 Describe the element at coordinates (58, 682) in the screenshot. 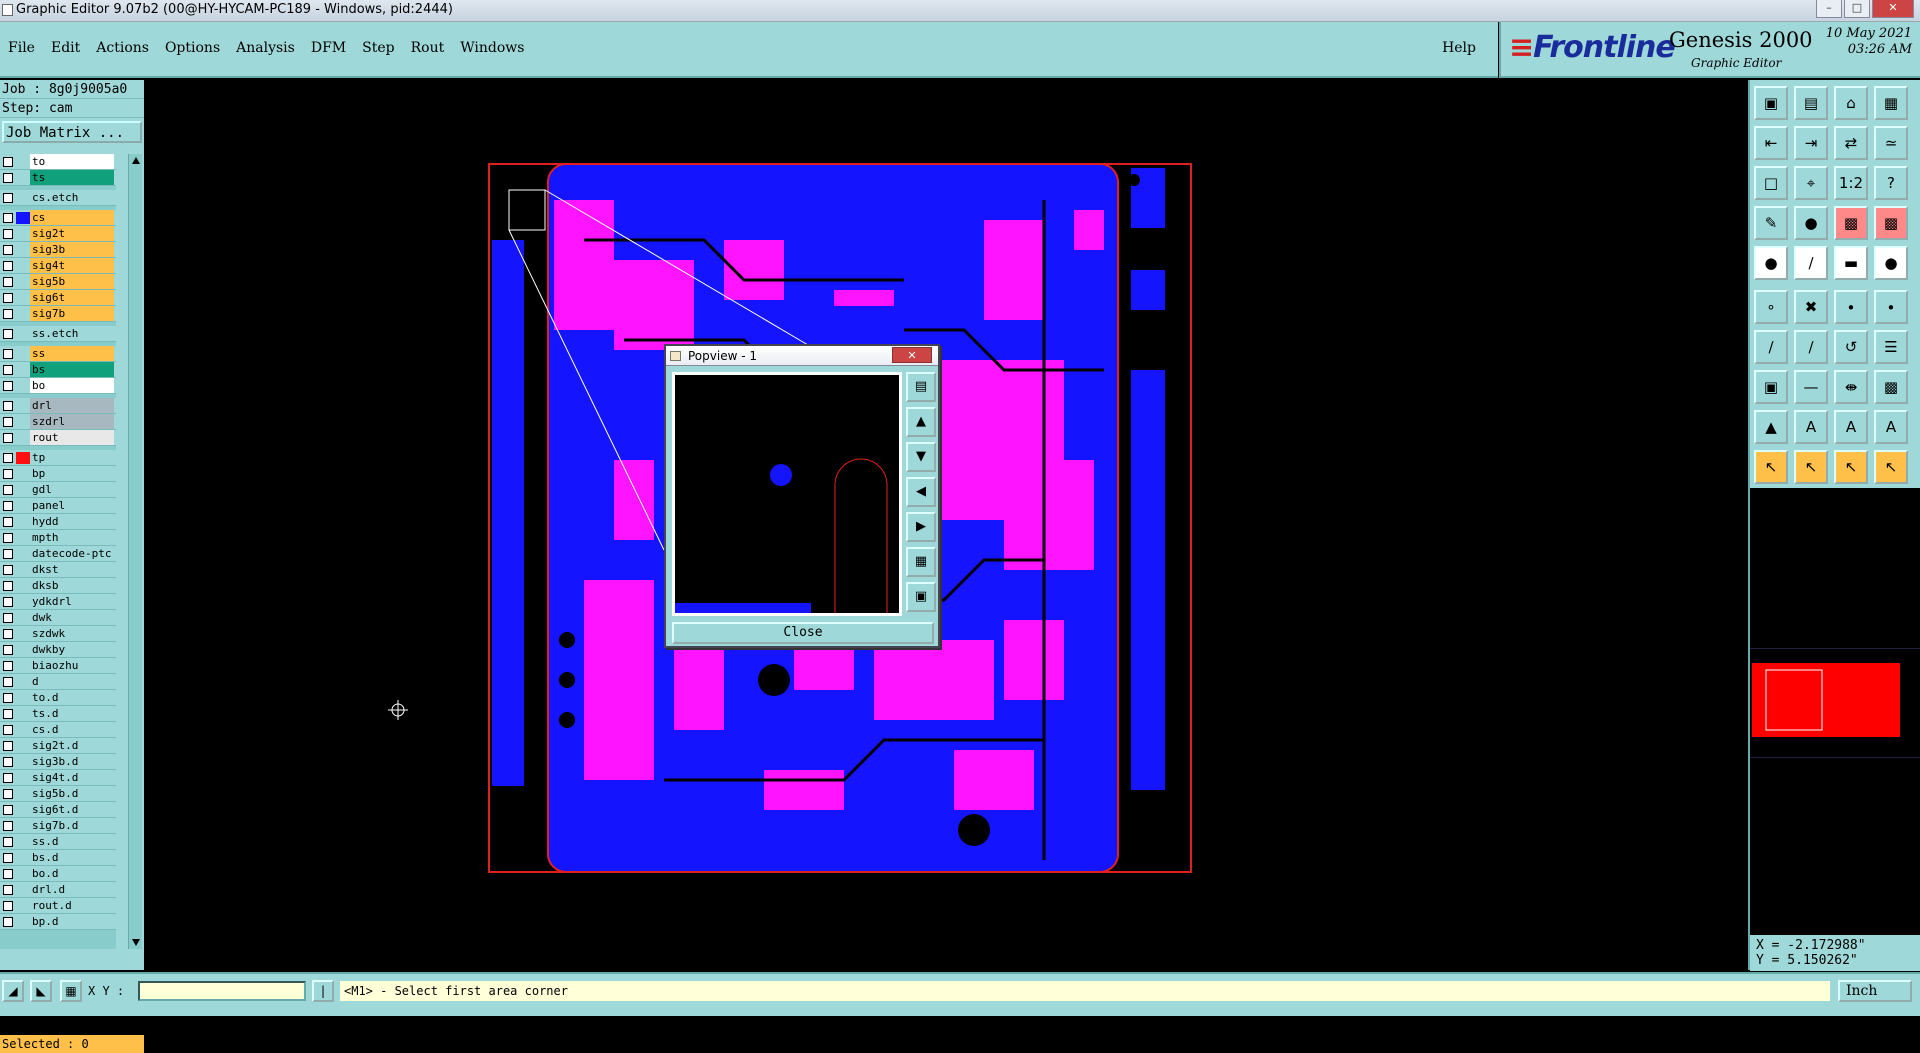

I see `layer-row: d` at that location.